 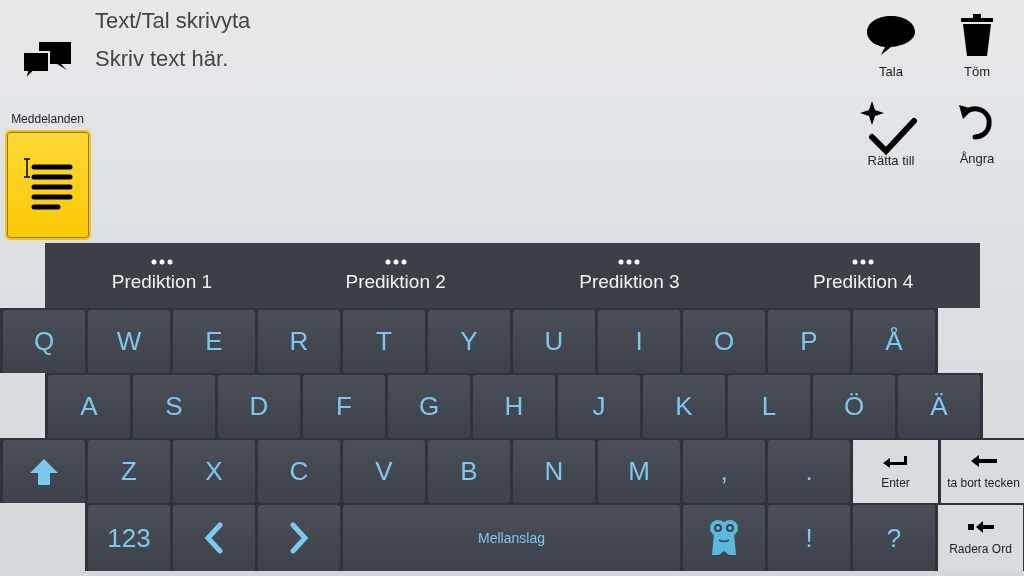 What do you see at coordinates (214, 341) in the screenshot?
I see `key: E` at bounding box center [214, 341].